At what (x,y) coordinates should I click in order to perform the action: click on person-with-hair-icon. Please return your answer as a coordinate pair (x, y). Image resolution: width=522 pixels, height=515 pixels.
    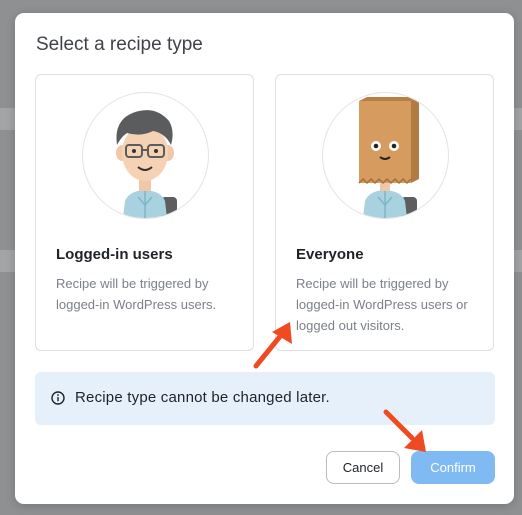
    Looking at the image, I should click on (145, 155).